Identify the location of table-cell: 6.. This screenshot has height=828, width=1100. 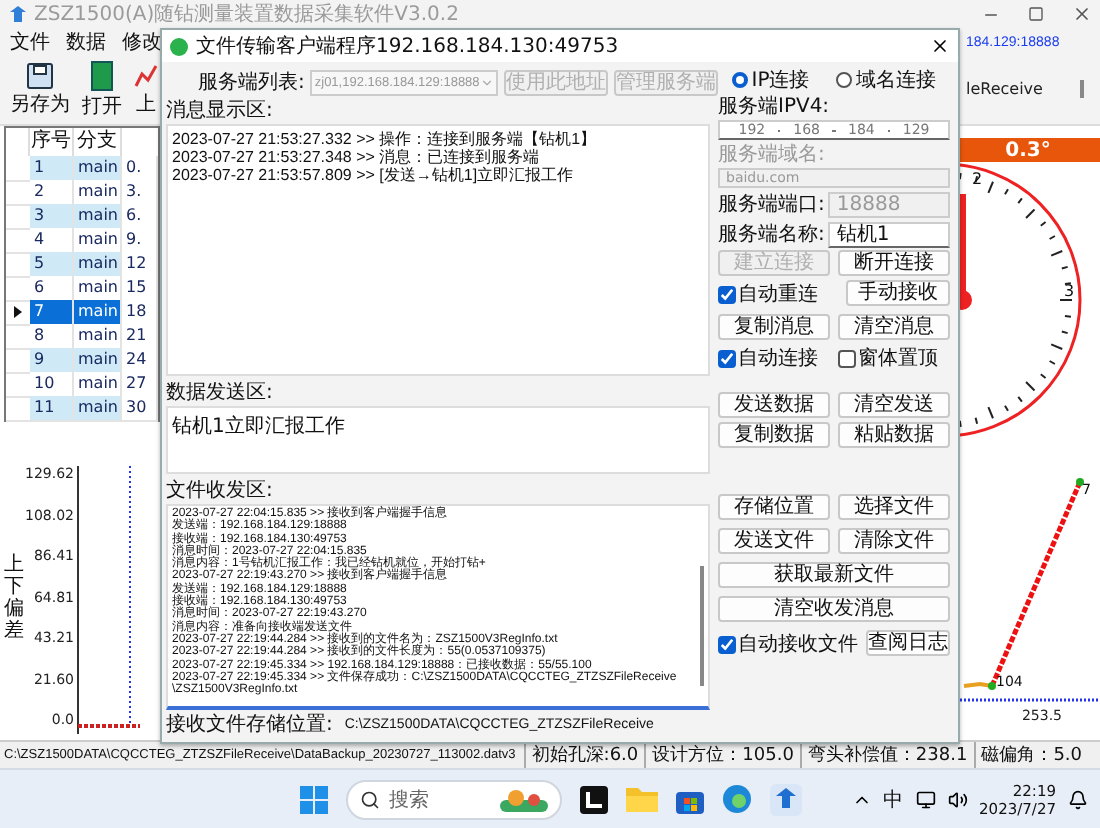
(140, 217).